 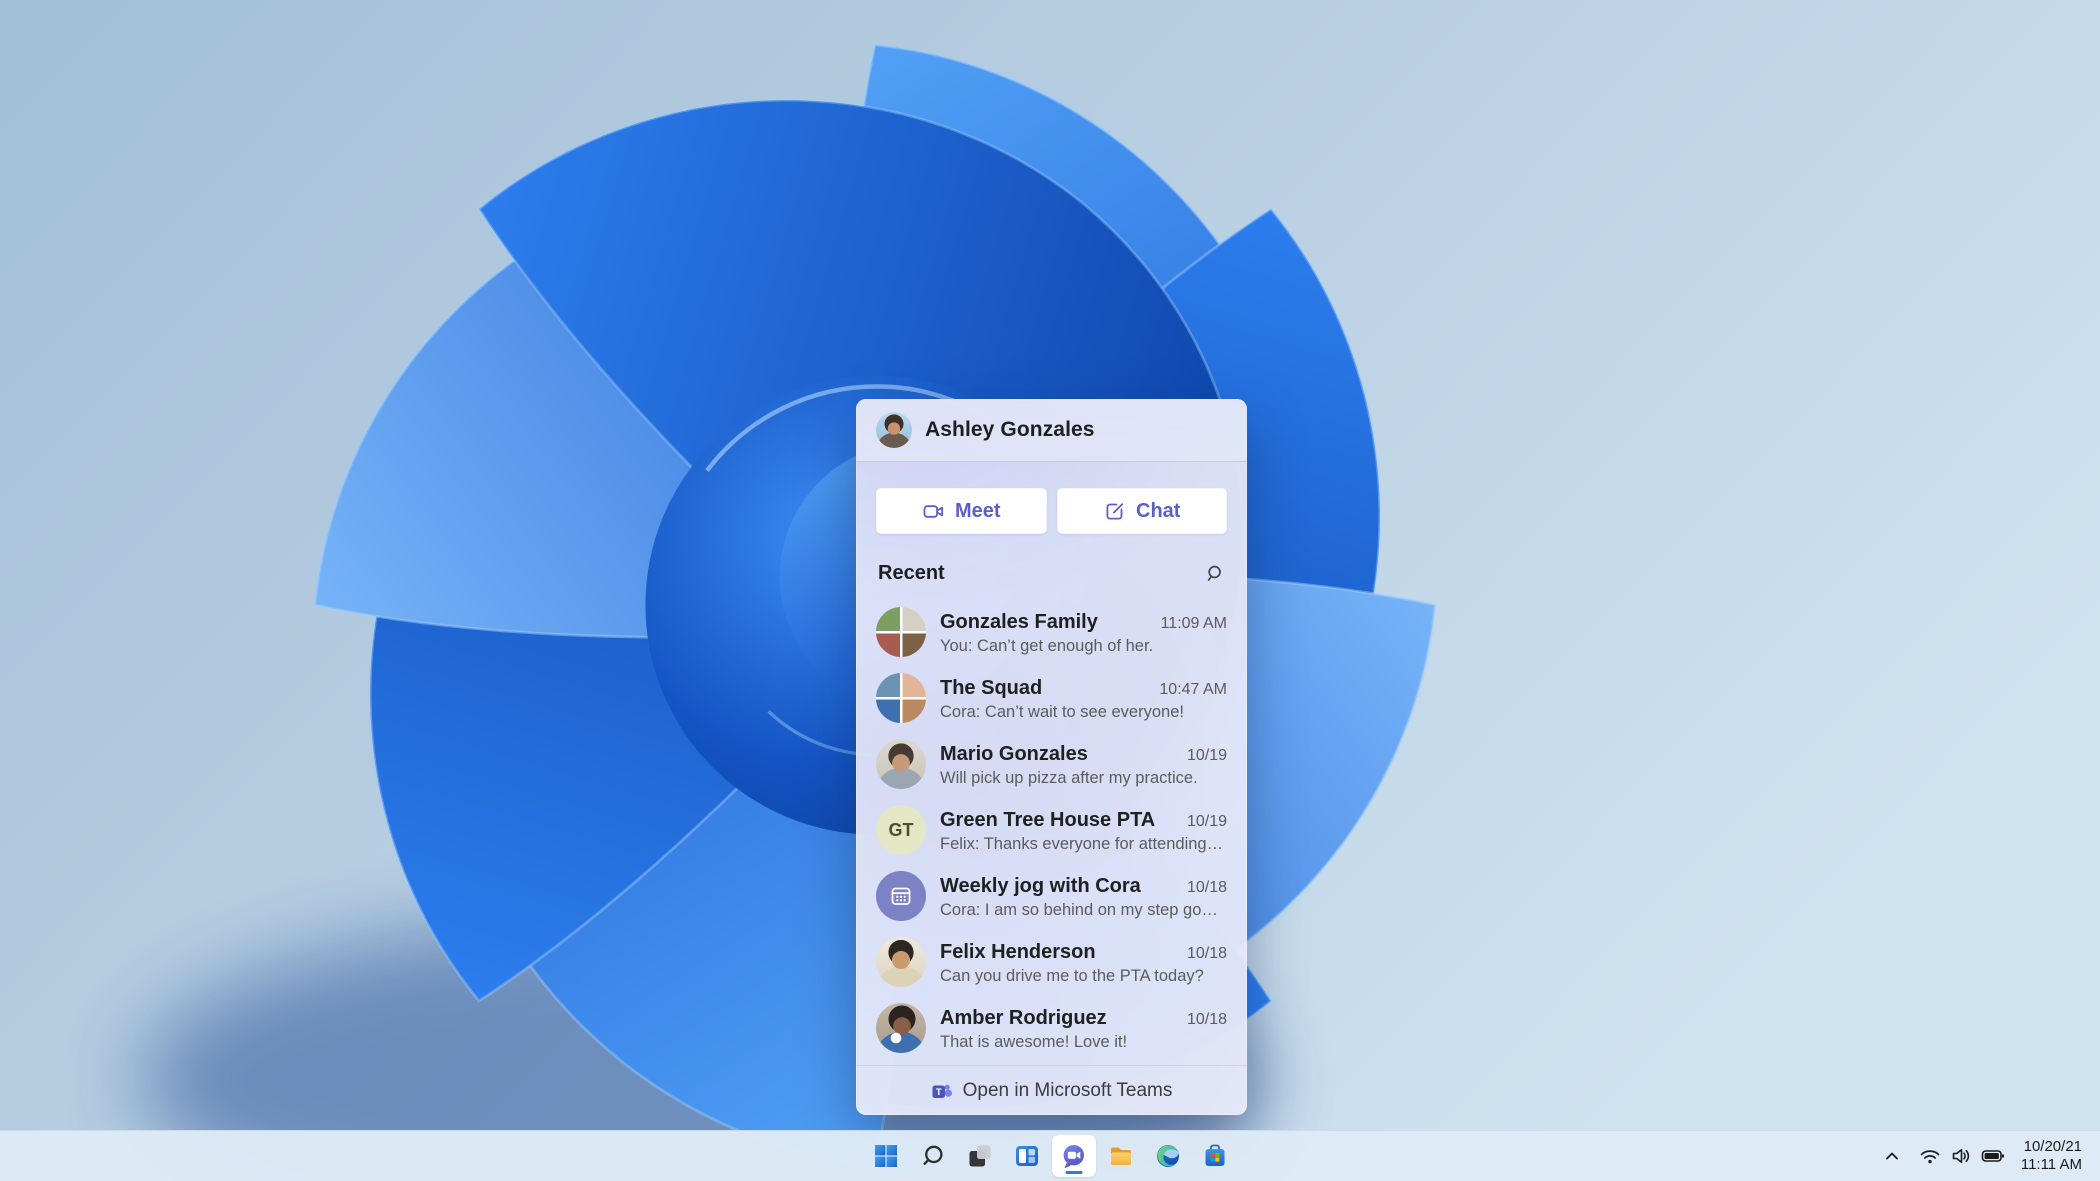 I want to click on system-tray: 10/20/21 11:11 AM, so click(x=1988, y=1156).